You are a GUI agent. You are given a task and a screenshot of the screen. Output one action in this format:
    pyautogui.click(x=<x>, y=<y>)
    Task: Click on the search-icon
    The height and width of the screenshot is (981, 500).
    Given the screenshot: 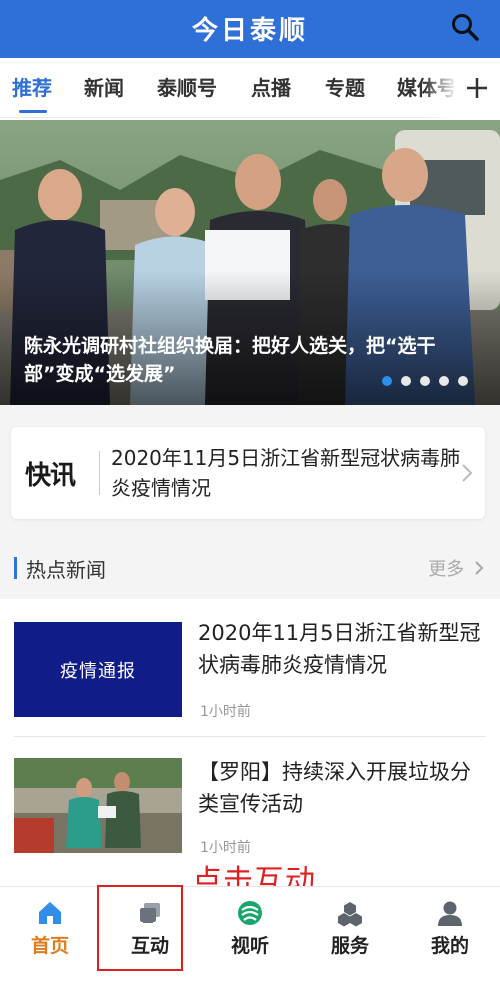 What is the action you would take?
    pyautogui.click(x=465, y=27)
    